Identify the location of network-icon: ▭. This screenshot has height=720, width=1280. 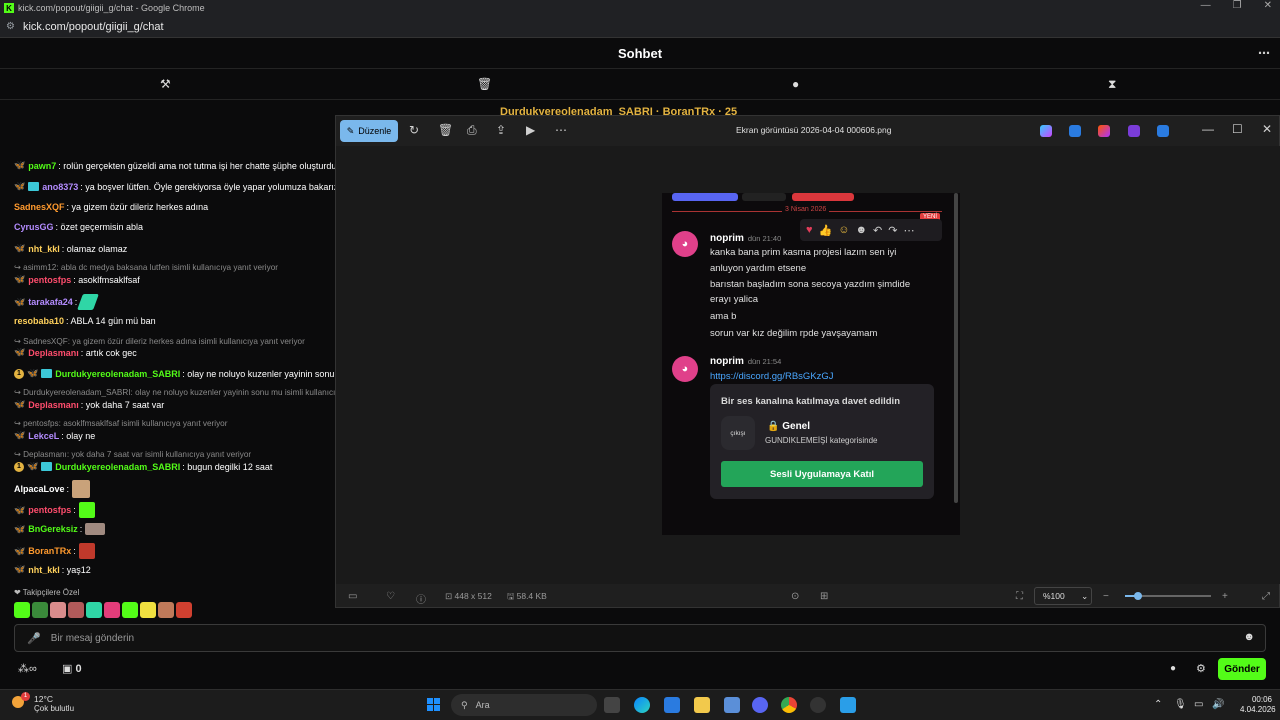
(1198, 704).